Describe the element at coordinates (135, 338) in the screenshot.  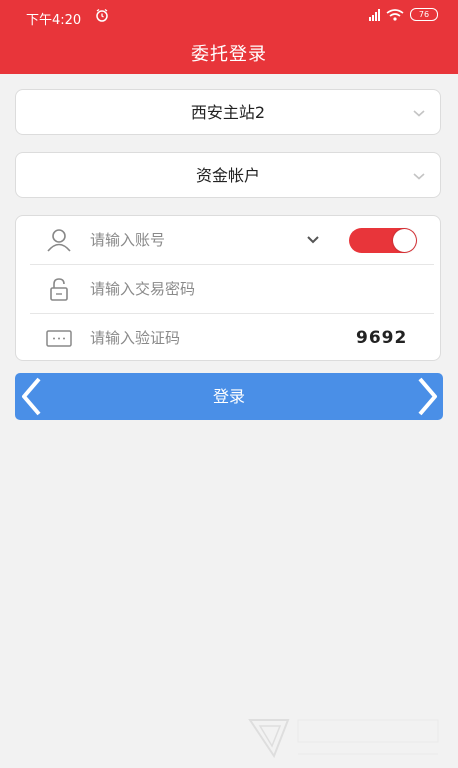
I see `captcha-input: 请输入验证码` at that location.